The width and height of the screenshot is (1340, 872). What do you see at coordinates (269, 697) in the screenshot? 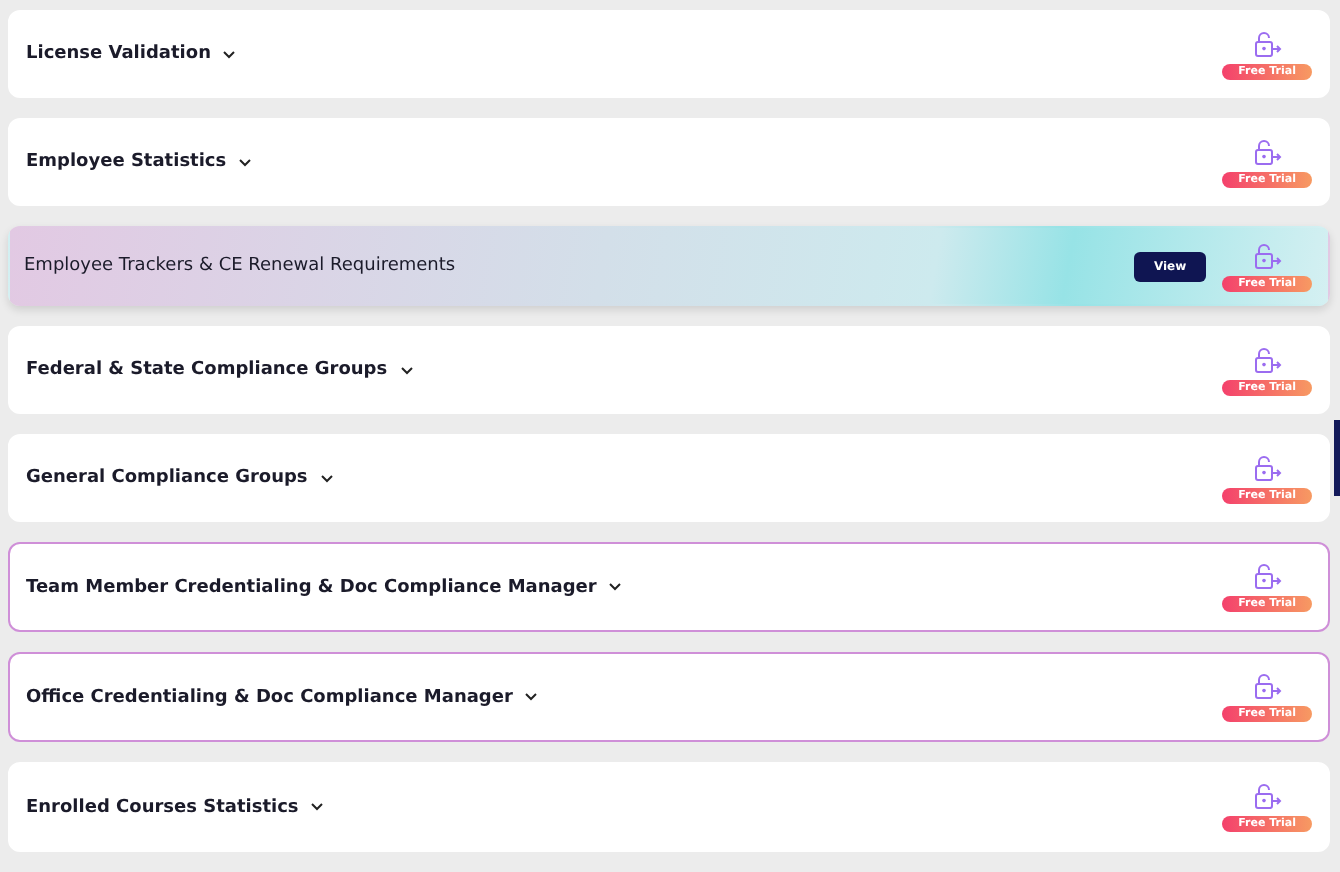
I see `section-title: Office Credentialing & Doc Compliance Manager` at bounding box center [269, 697].